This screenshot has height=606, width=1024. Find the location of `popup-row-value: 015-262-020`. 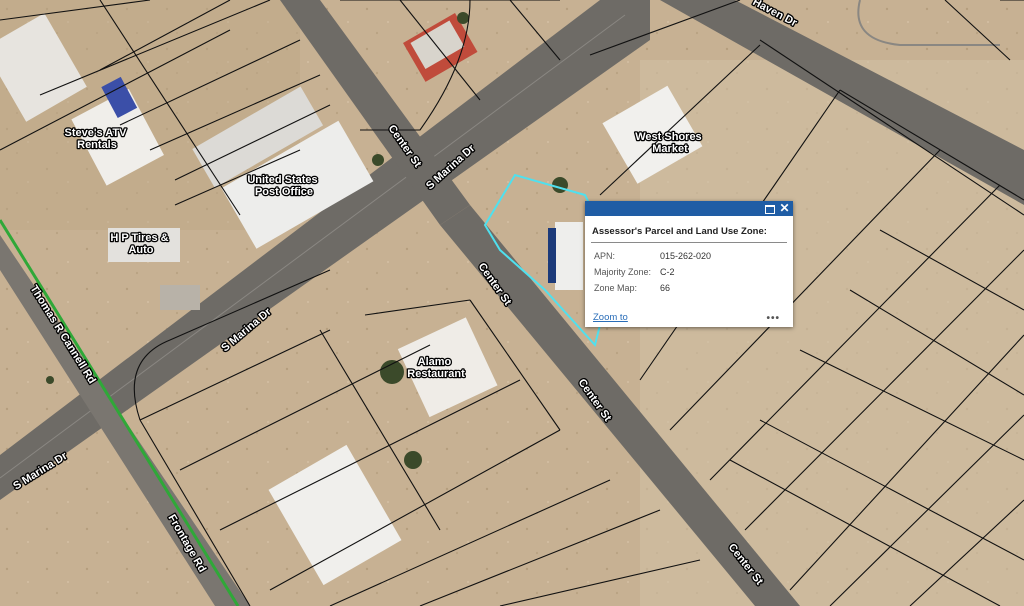

popup-row-value: 015-262-020 is located at coordinates (686, 256).